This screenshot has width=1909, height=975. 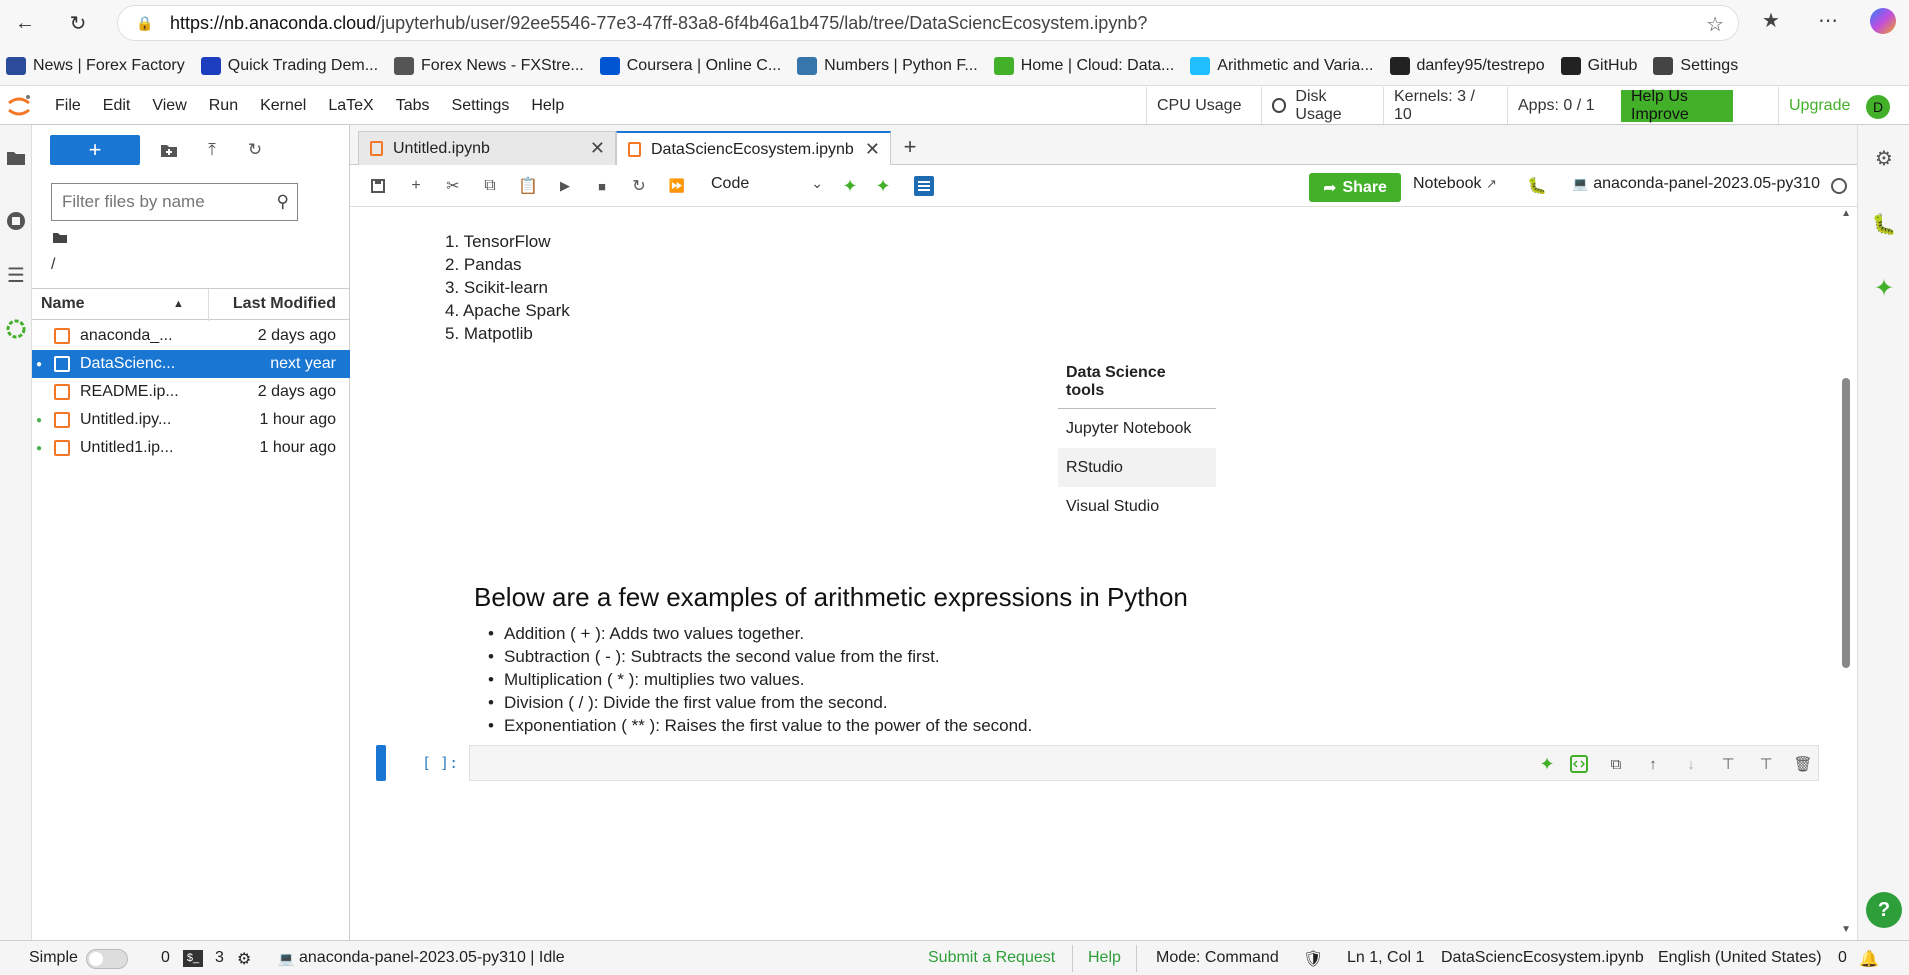 What do you see at coordinates (1104, 958) in the screenshot?
I see `help-link: Help` at bounding box center [1104, 958].